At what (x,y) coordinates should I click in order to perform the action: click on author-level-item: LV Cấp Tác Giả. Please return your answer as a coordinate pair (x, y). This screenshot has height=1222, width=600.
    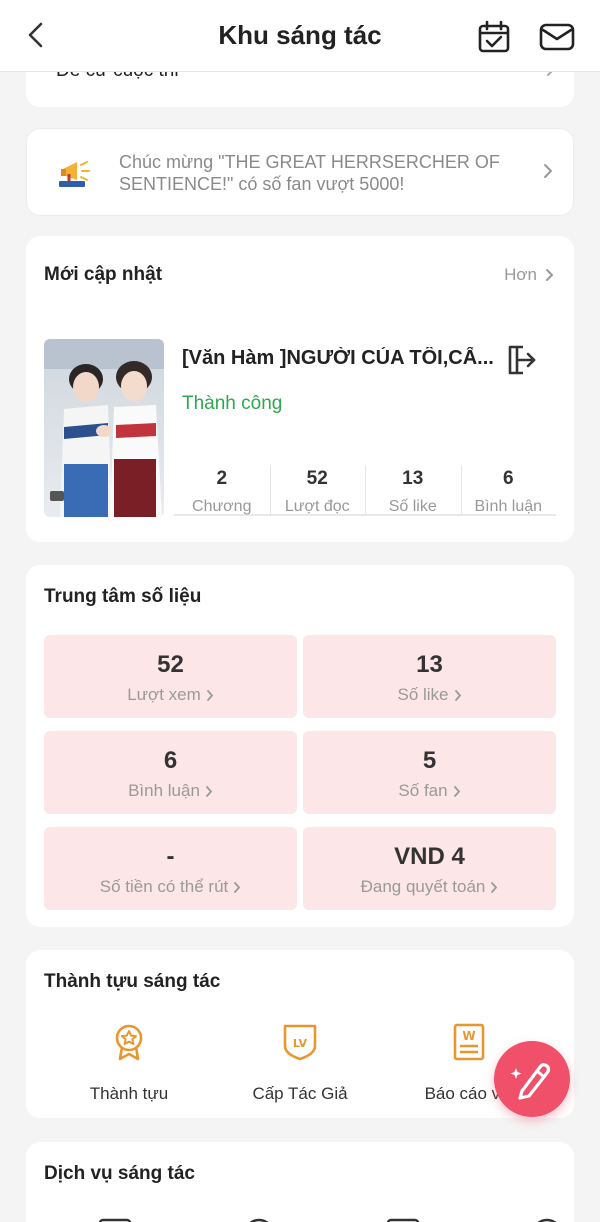
    Looking at the image, I should click on (300, 1063).